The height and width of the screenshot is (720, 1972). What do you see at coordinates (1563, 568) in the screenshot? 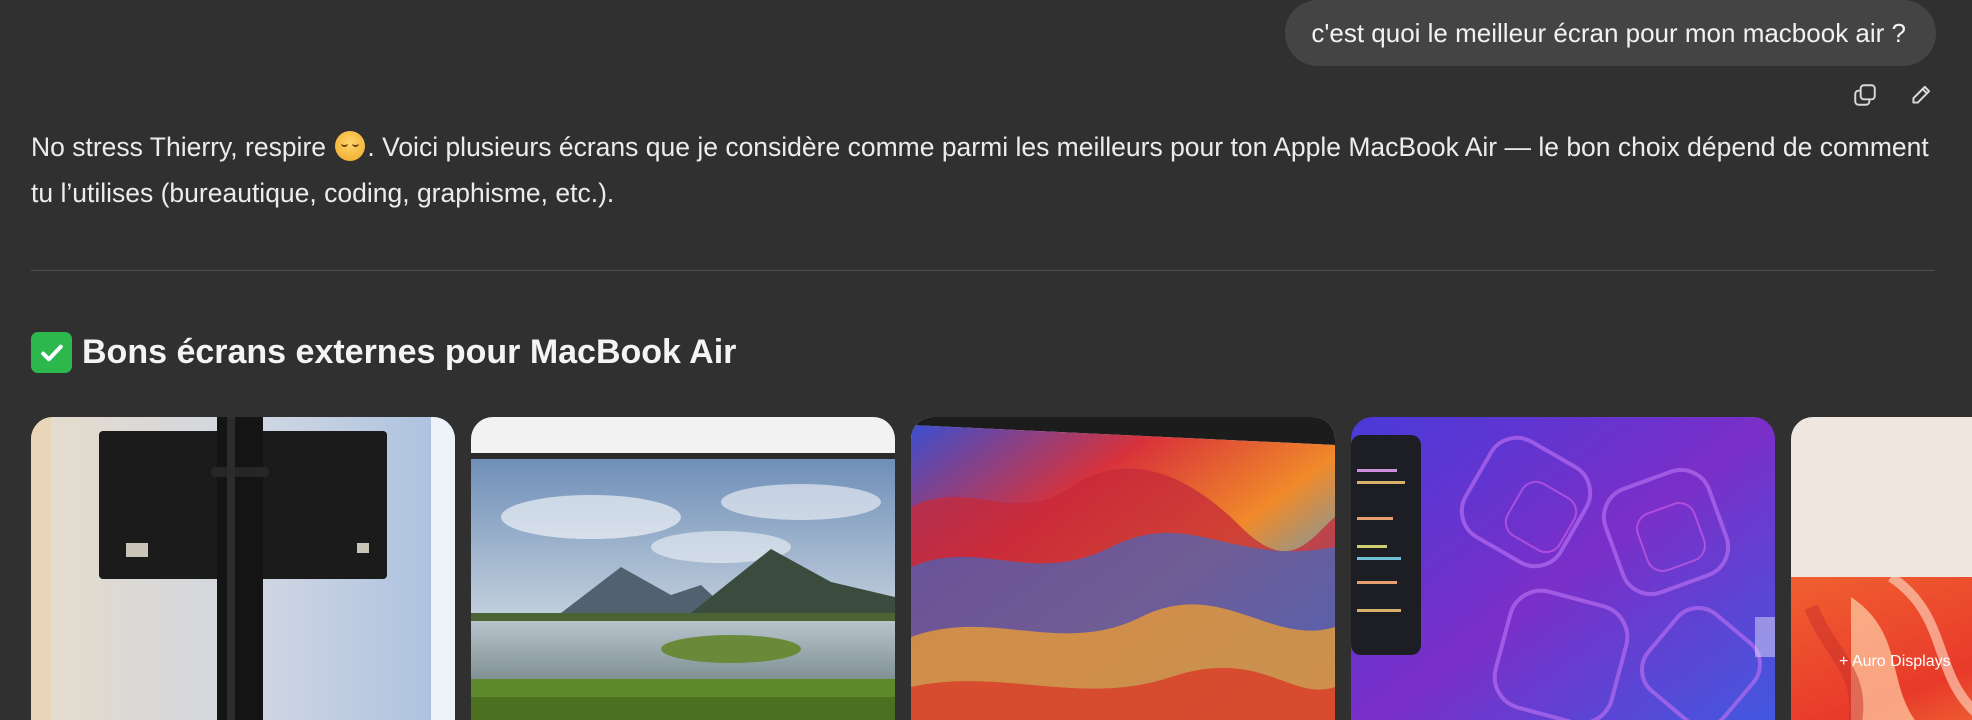
I see `purple-pattern-code-monitor-image` at bounding box center [1563, 568].